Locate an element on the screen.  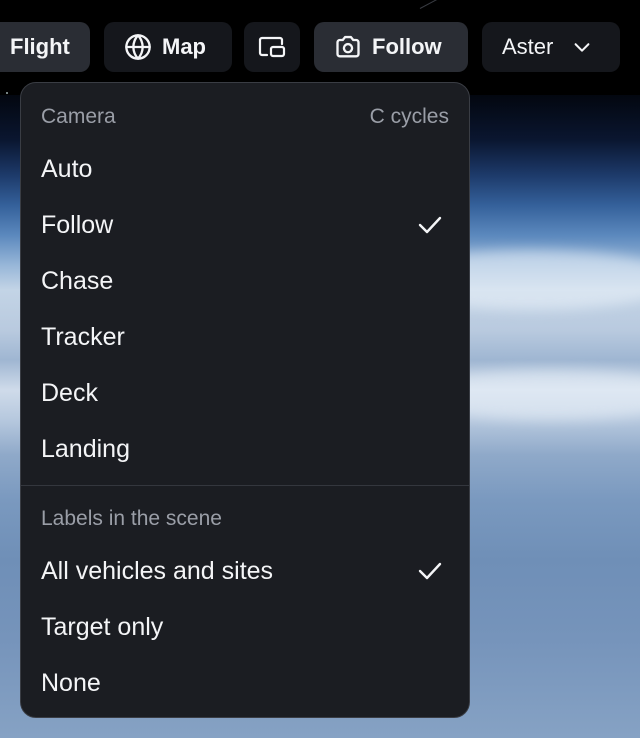
vehicle-select-label: Aster is located at coordinates (528, 46).